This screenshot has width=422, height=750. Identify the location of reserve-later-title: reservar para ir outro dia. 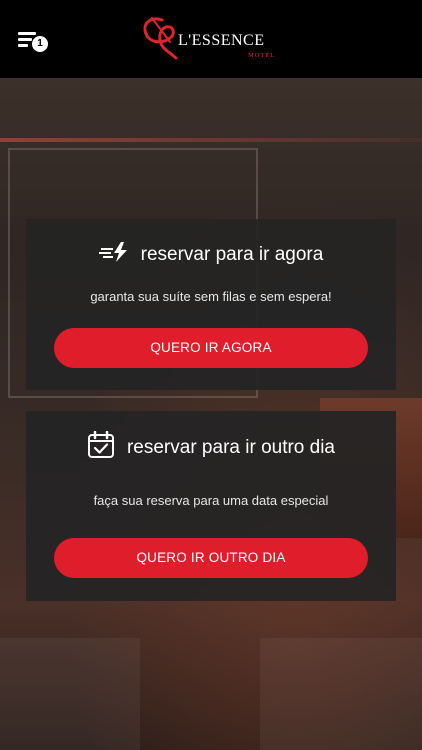
(211, 447).